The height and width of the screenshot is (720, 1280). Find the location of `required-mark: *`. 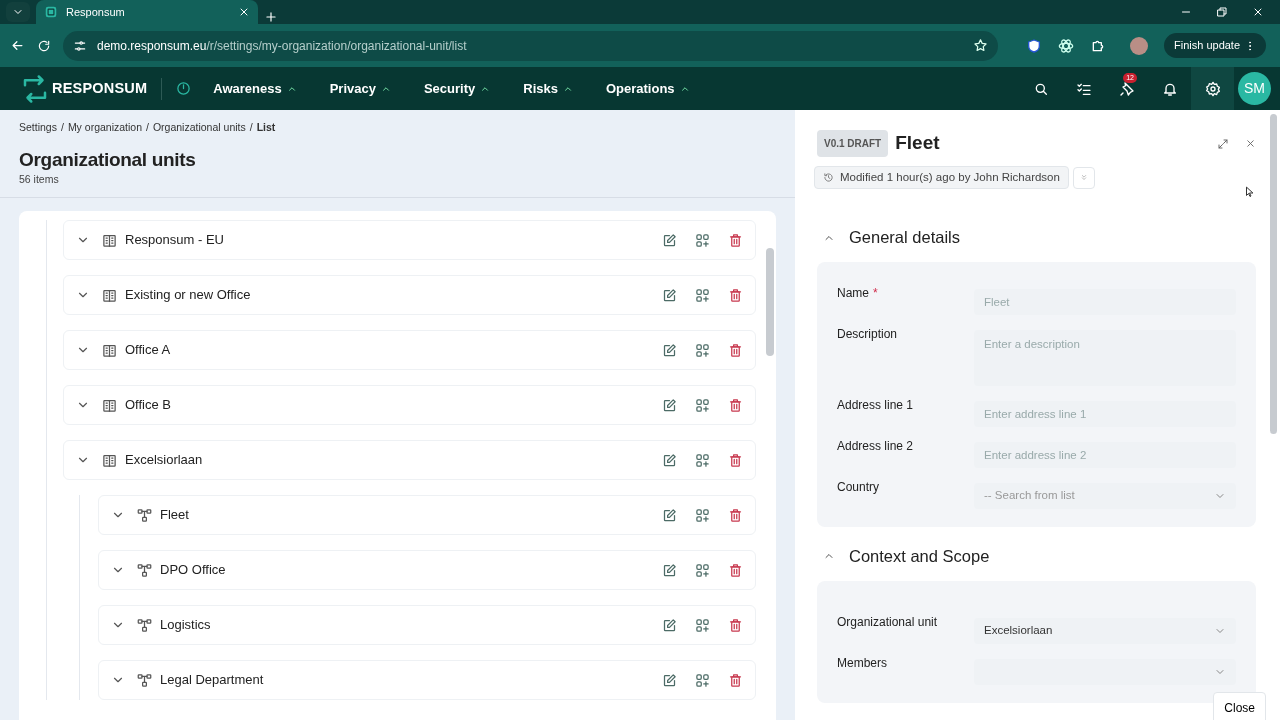

required-mark: * is located at coordinates (875, 293).